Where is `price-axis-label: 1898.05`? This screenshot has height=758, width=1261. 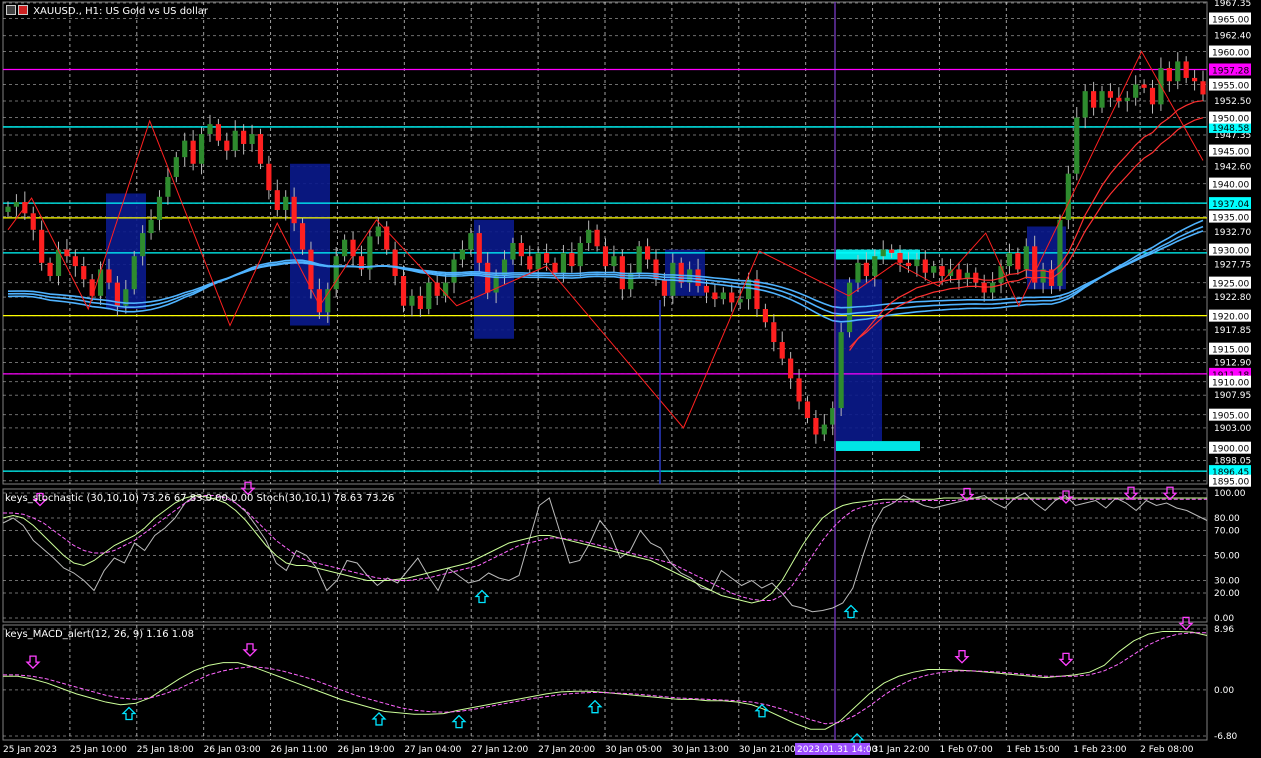
price-axis-label: 1898.05 is located at coordinates (1232, 462).